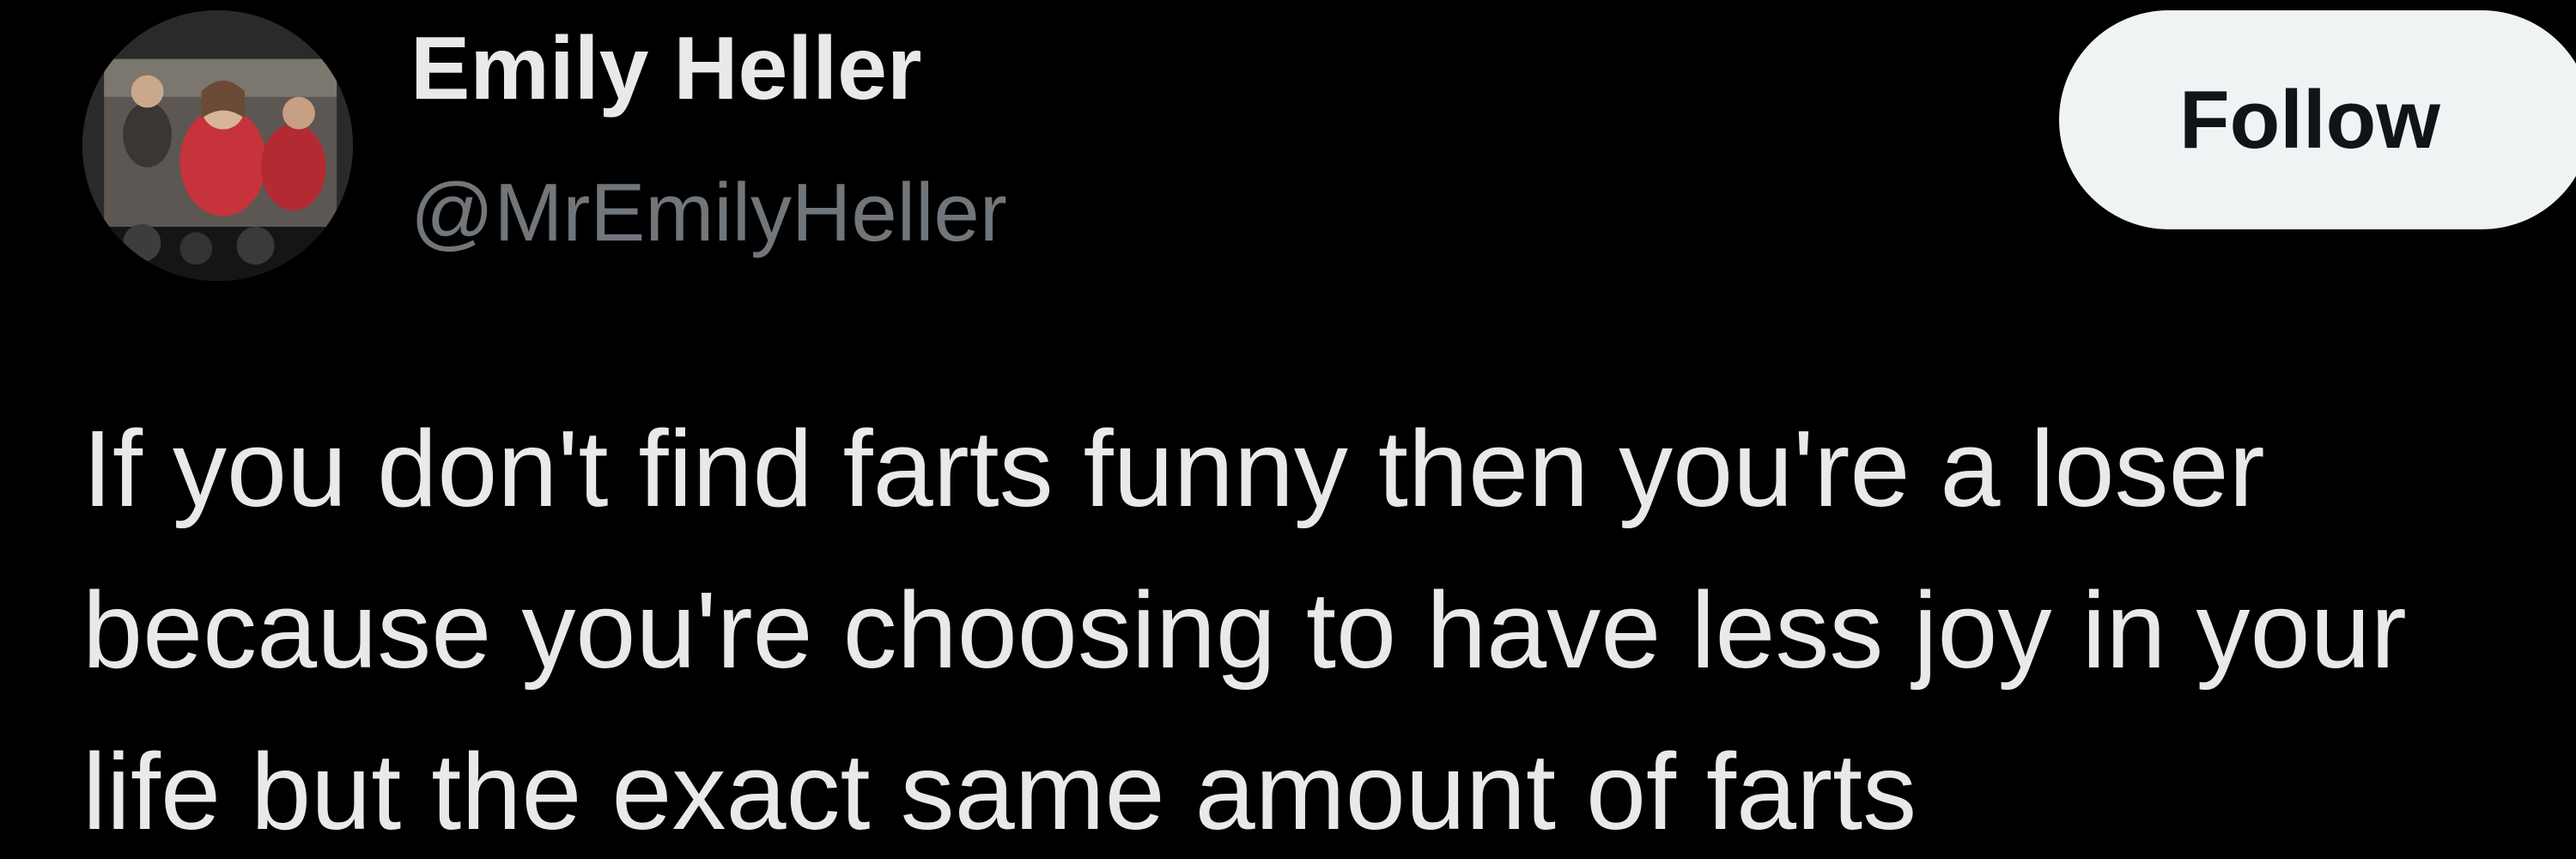 The width and height of the screenshot is (2576, 859). Describe the element at coordinates (2317, 119) in the screenshot. I see `follow-button: Follow` at that location.